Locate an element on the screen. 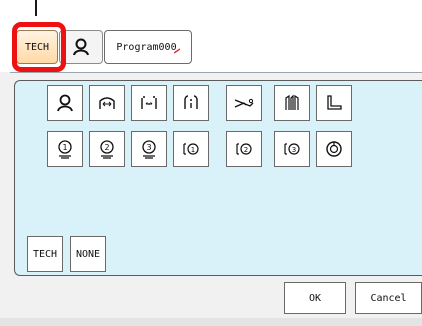 Image resolution: width=422 pixels, height=326 pixels. mode-tech-button: TECH is located at coordinates (45, 254).